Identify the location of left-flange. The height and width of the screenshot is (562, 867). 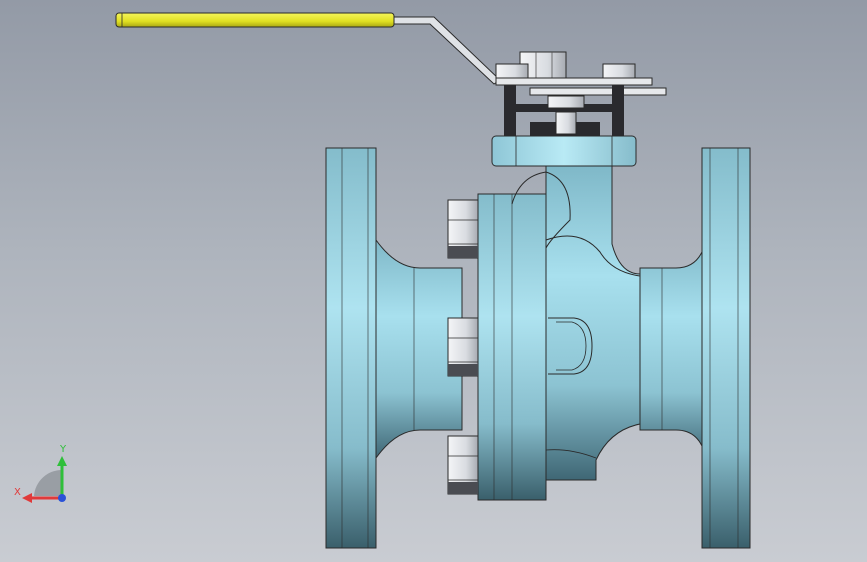
(351, 348).